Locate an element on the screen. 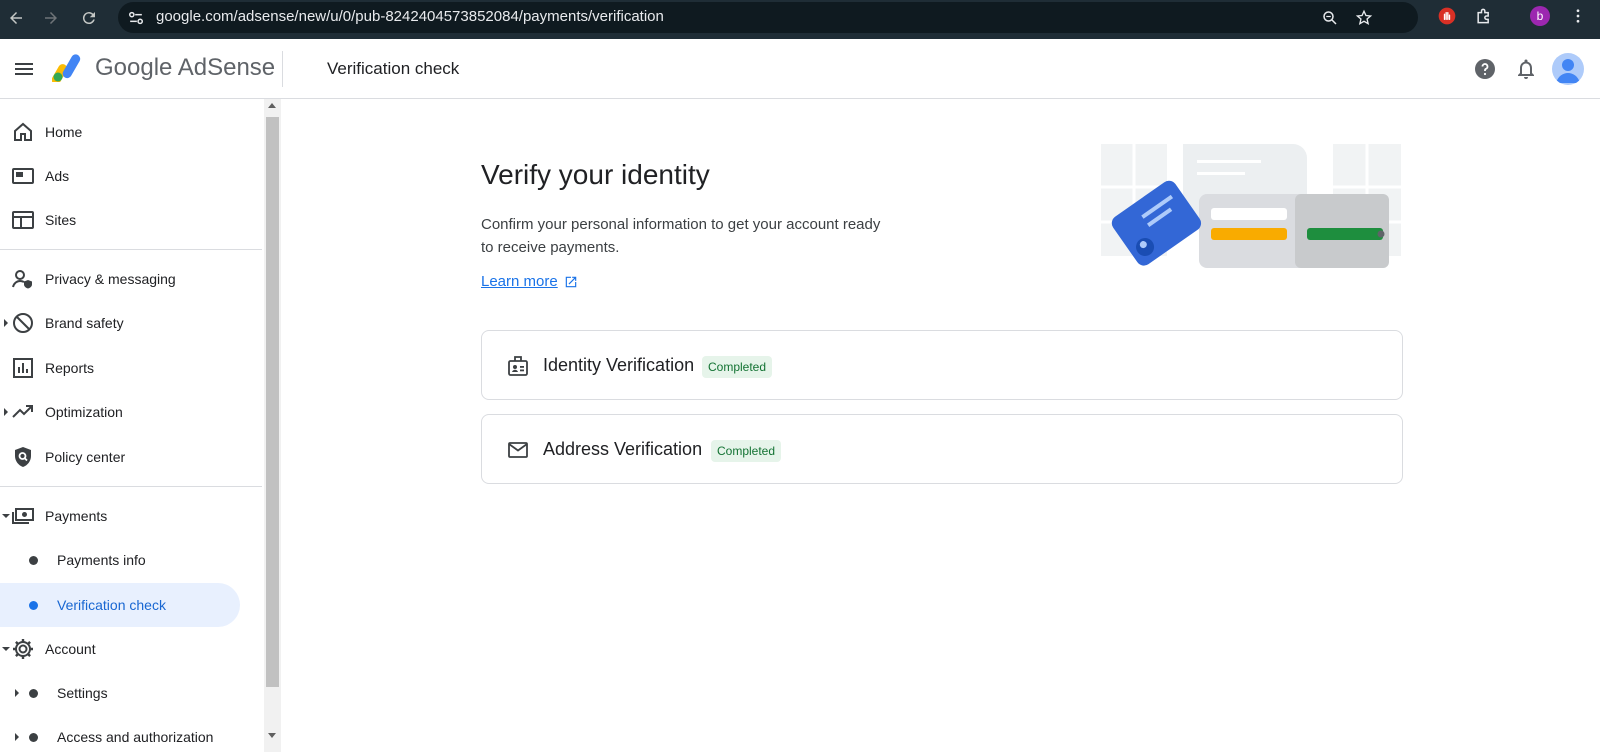 The width and height of the screenshot is (1600, 752). identity-verification-card: Identity Verification Completed is located at coordinates (942, 365).